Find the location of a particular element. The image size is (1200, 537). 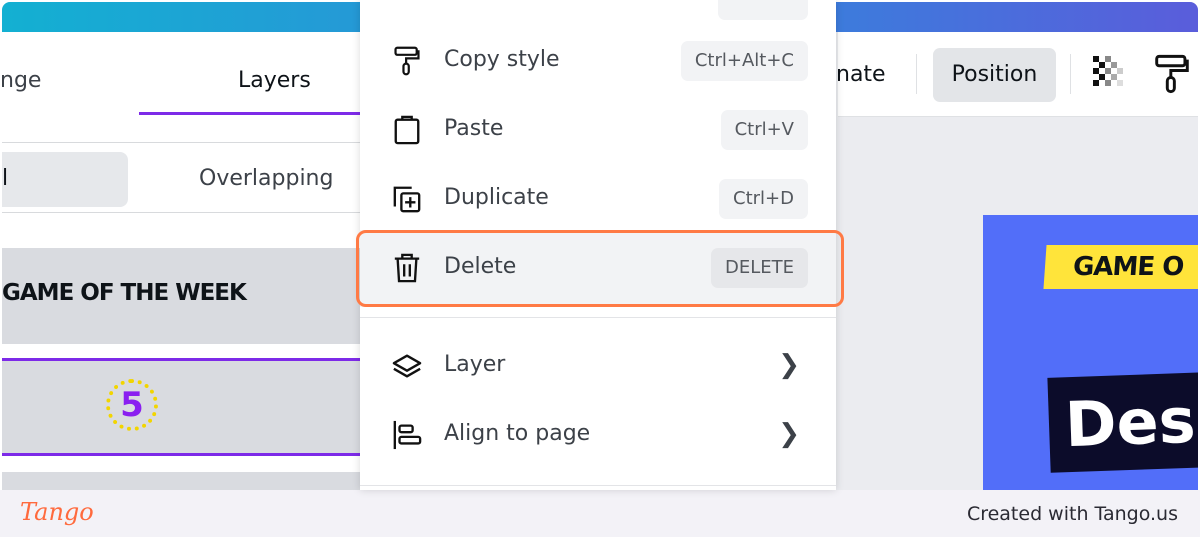

layer-label: GAME OF THE WEEK is located at coordinates (124, 293).